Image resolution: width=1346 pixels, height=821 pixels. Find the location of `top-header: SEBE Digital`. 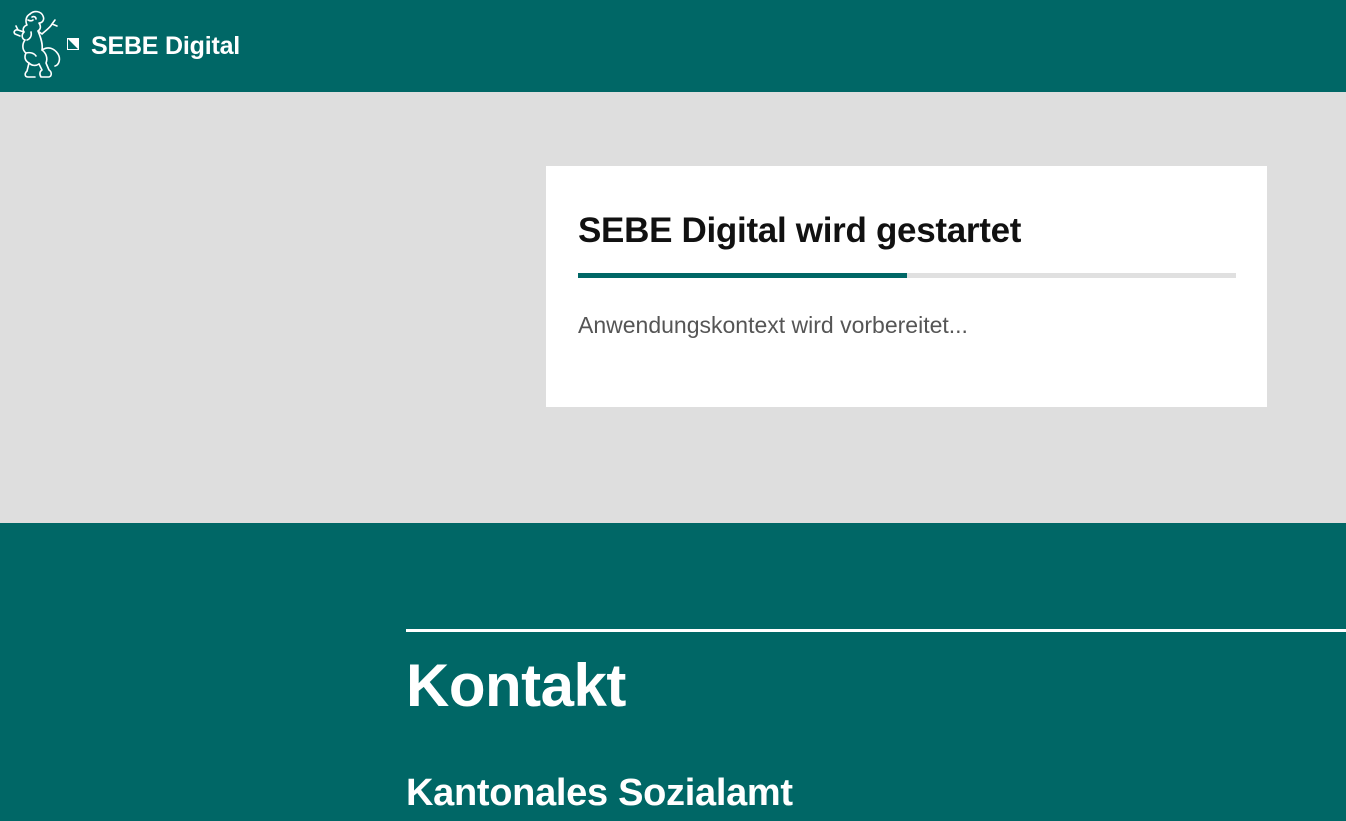

top-header: SEBE Digital is located at coordinates (673, 46).